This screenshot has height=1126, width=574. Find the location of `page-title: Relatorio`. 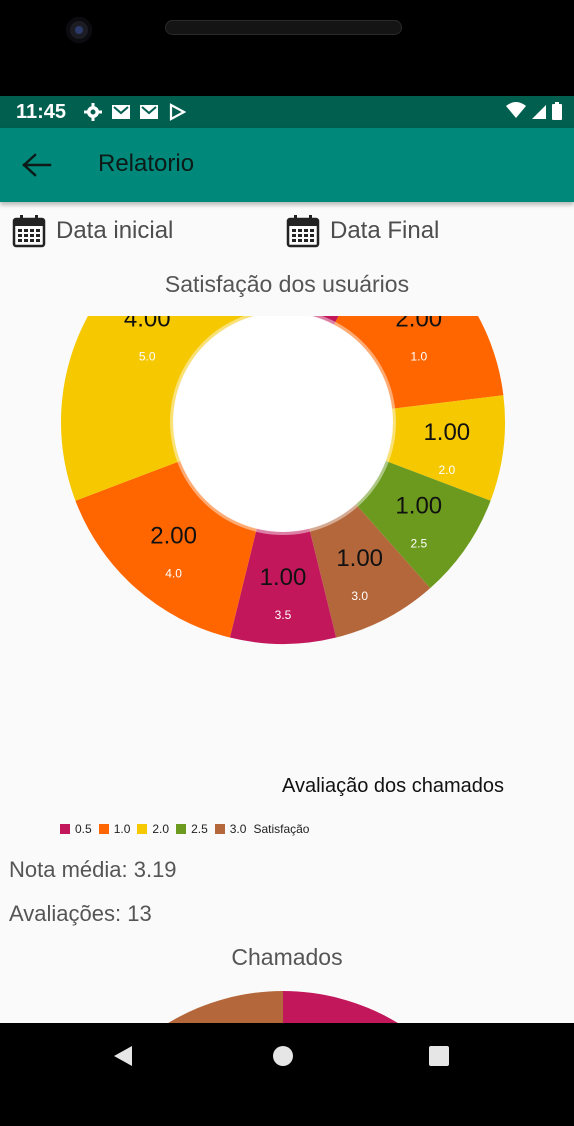

page-title: Relatorio is located at coordinates (146, 163).